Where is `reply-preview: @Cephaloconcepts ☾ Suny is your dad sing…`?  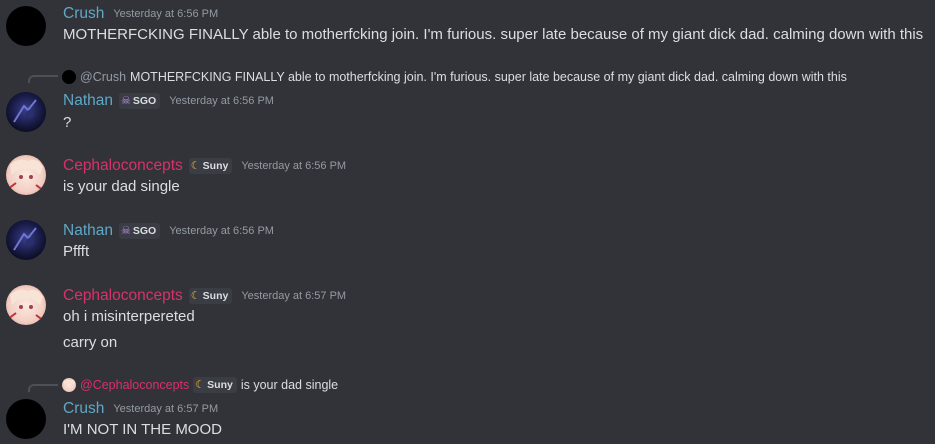 reply-preview: @Cephaloconcepts ☾ Suny is your dad sing… is located at coordinates (200, 385).